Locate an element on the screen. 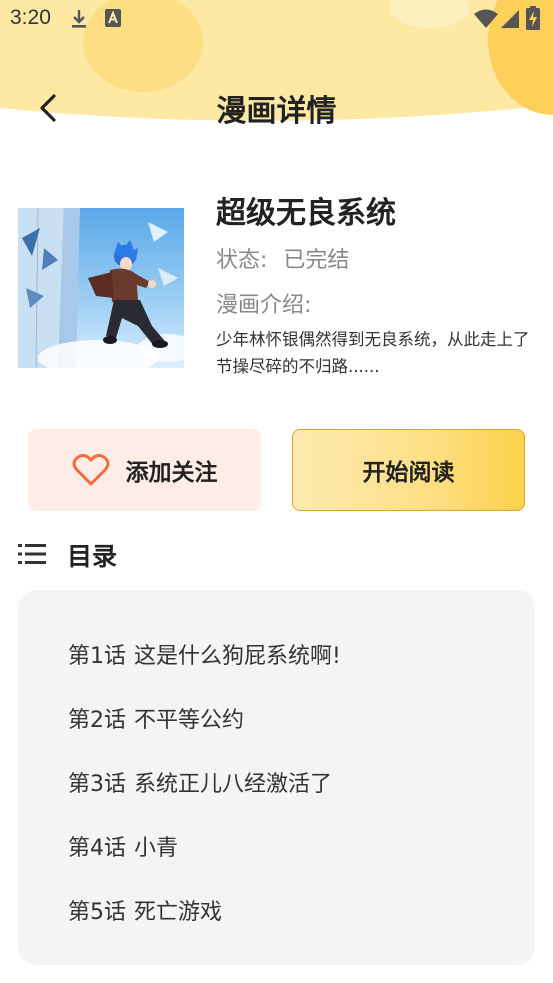  chapter-number: 第5话 is located at coordinates (97, 912).